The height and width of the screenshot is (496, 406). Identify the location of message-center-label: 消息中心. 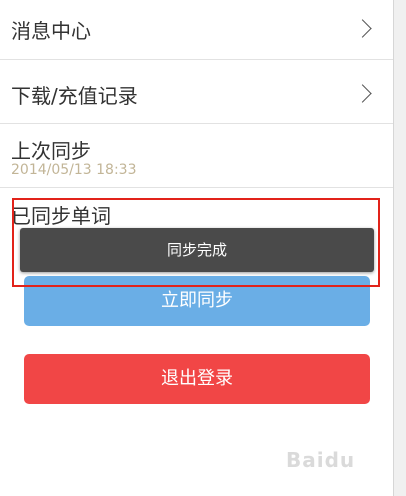
(51, 31).